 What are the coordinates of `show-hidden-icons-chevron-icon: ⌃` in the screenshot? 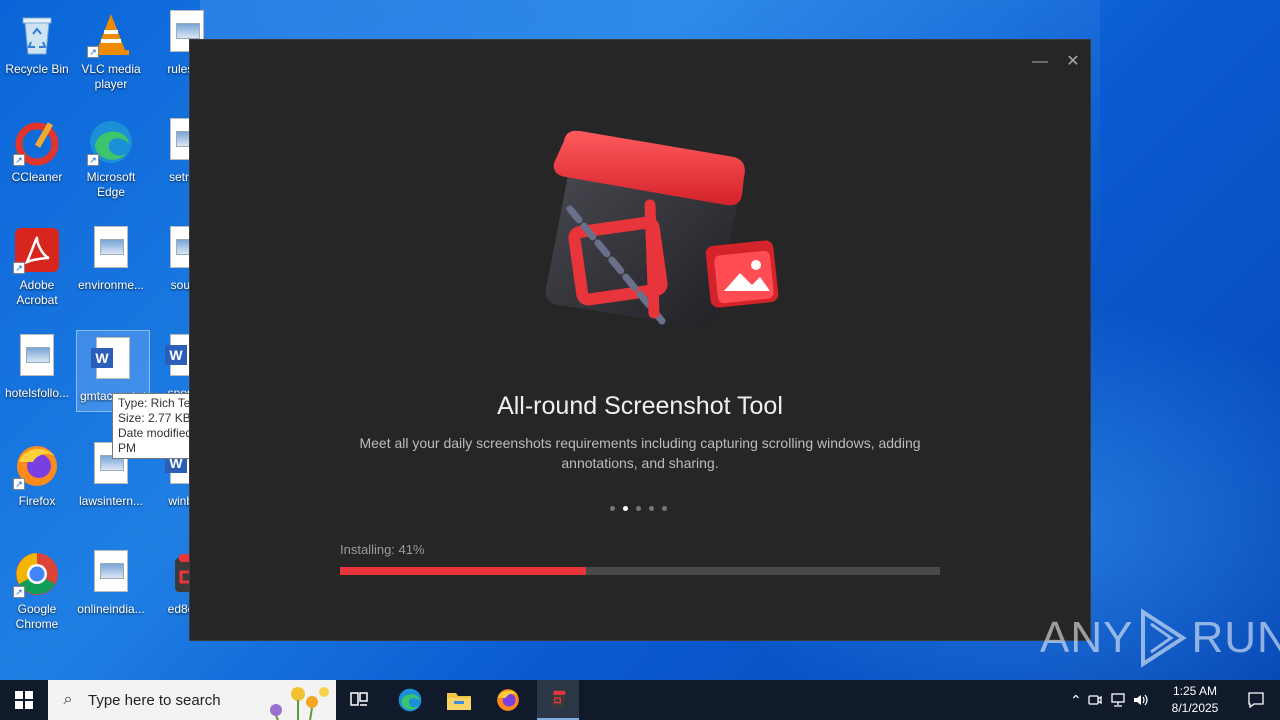 It's located at (1076, 700).